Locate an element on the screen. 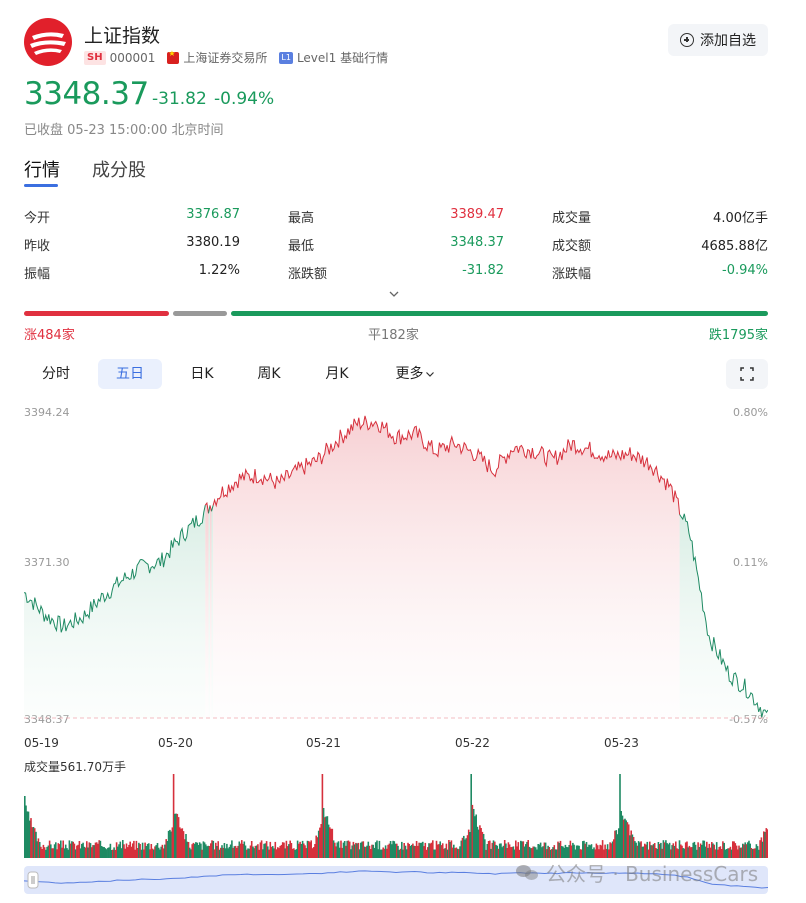 This screenshot has height=903, width=806. date-label: 05-22 is located at coordinates (472, 743).